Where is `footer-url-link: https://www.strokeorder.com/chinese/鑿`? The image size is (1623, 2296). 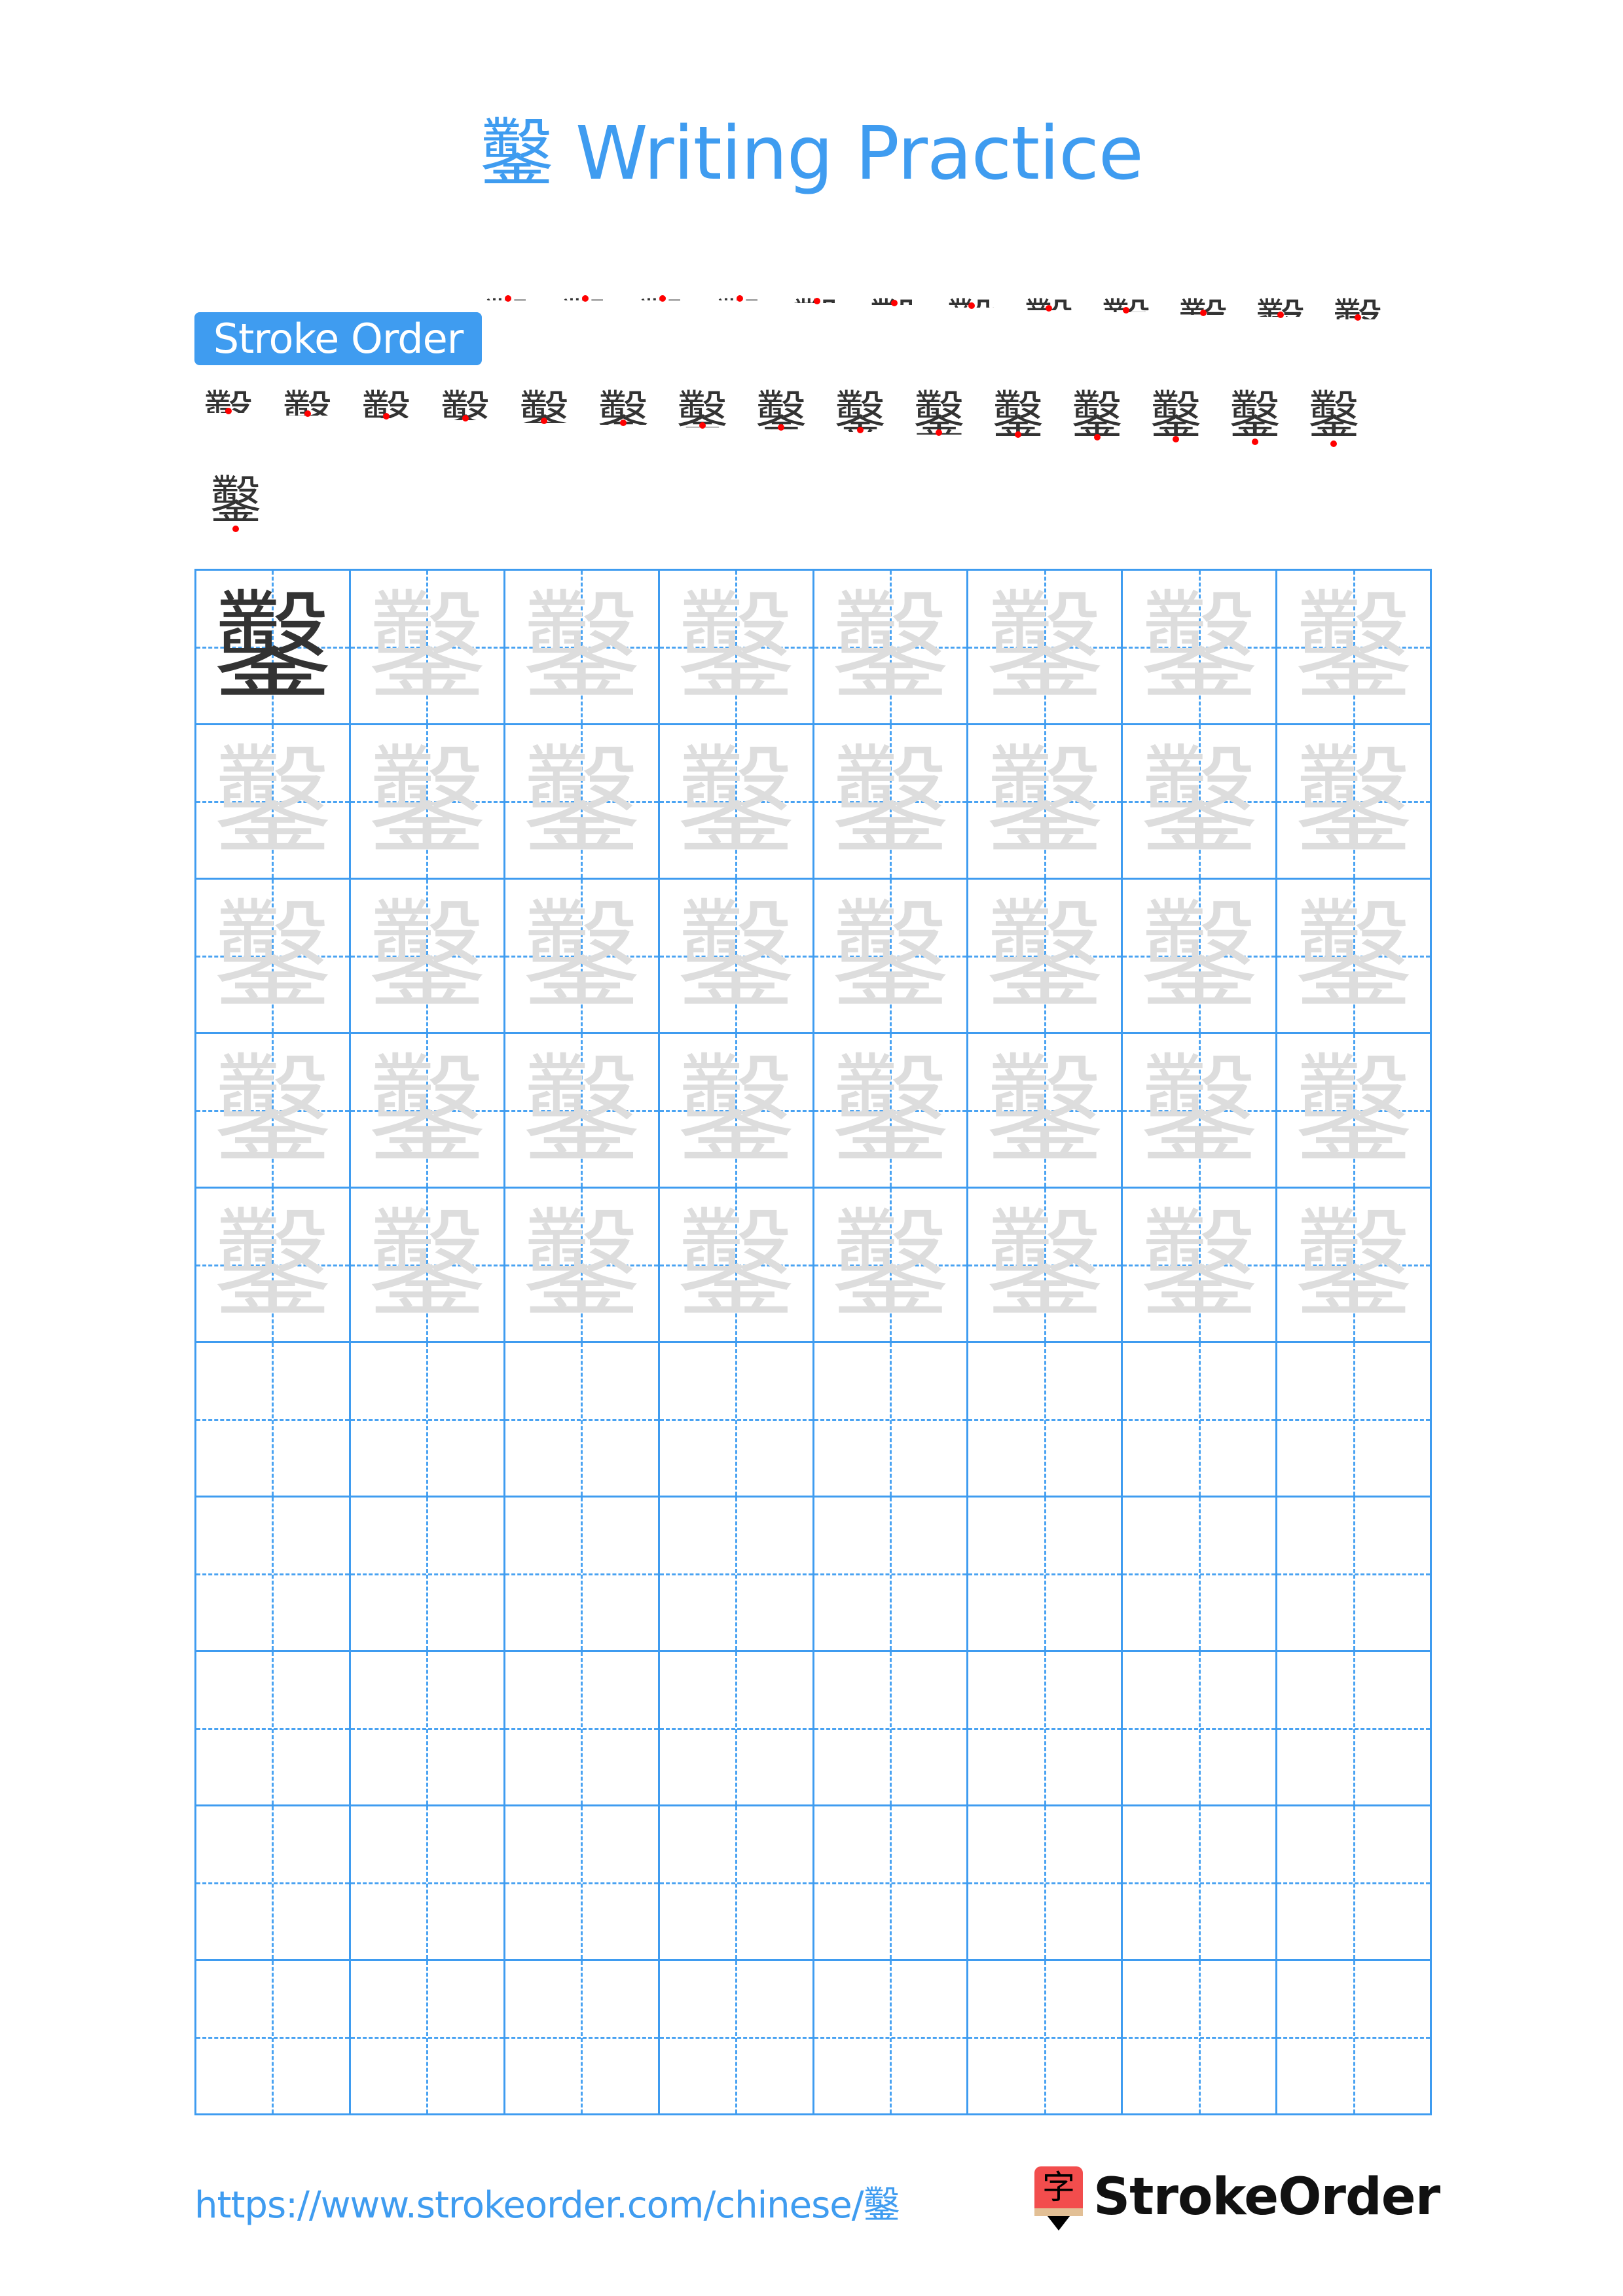 footer-url-link: https://www.strokeorder.com/chinese/鑿 is located at coordinates (547, 2205).